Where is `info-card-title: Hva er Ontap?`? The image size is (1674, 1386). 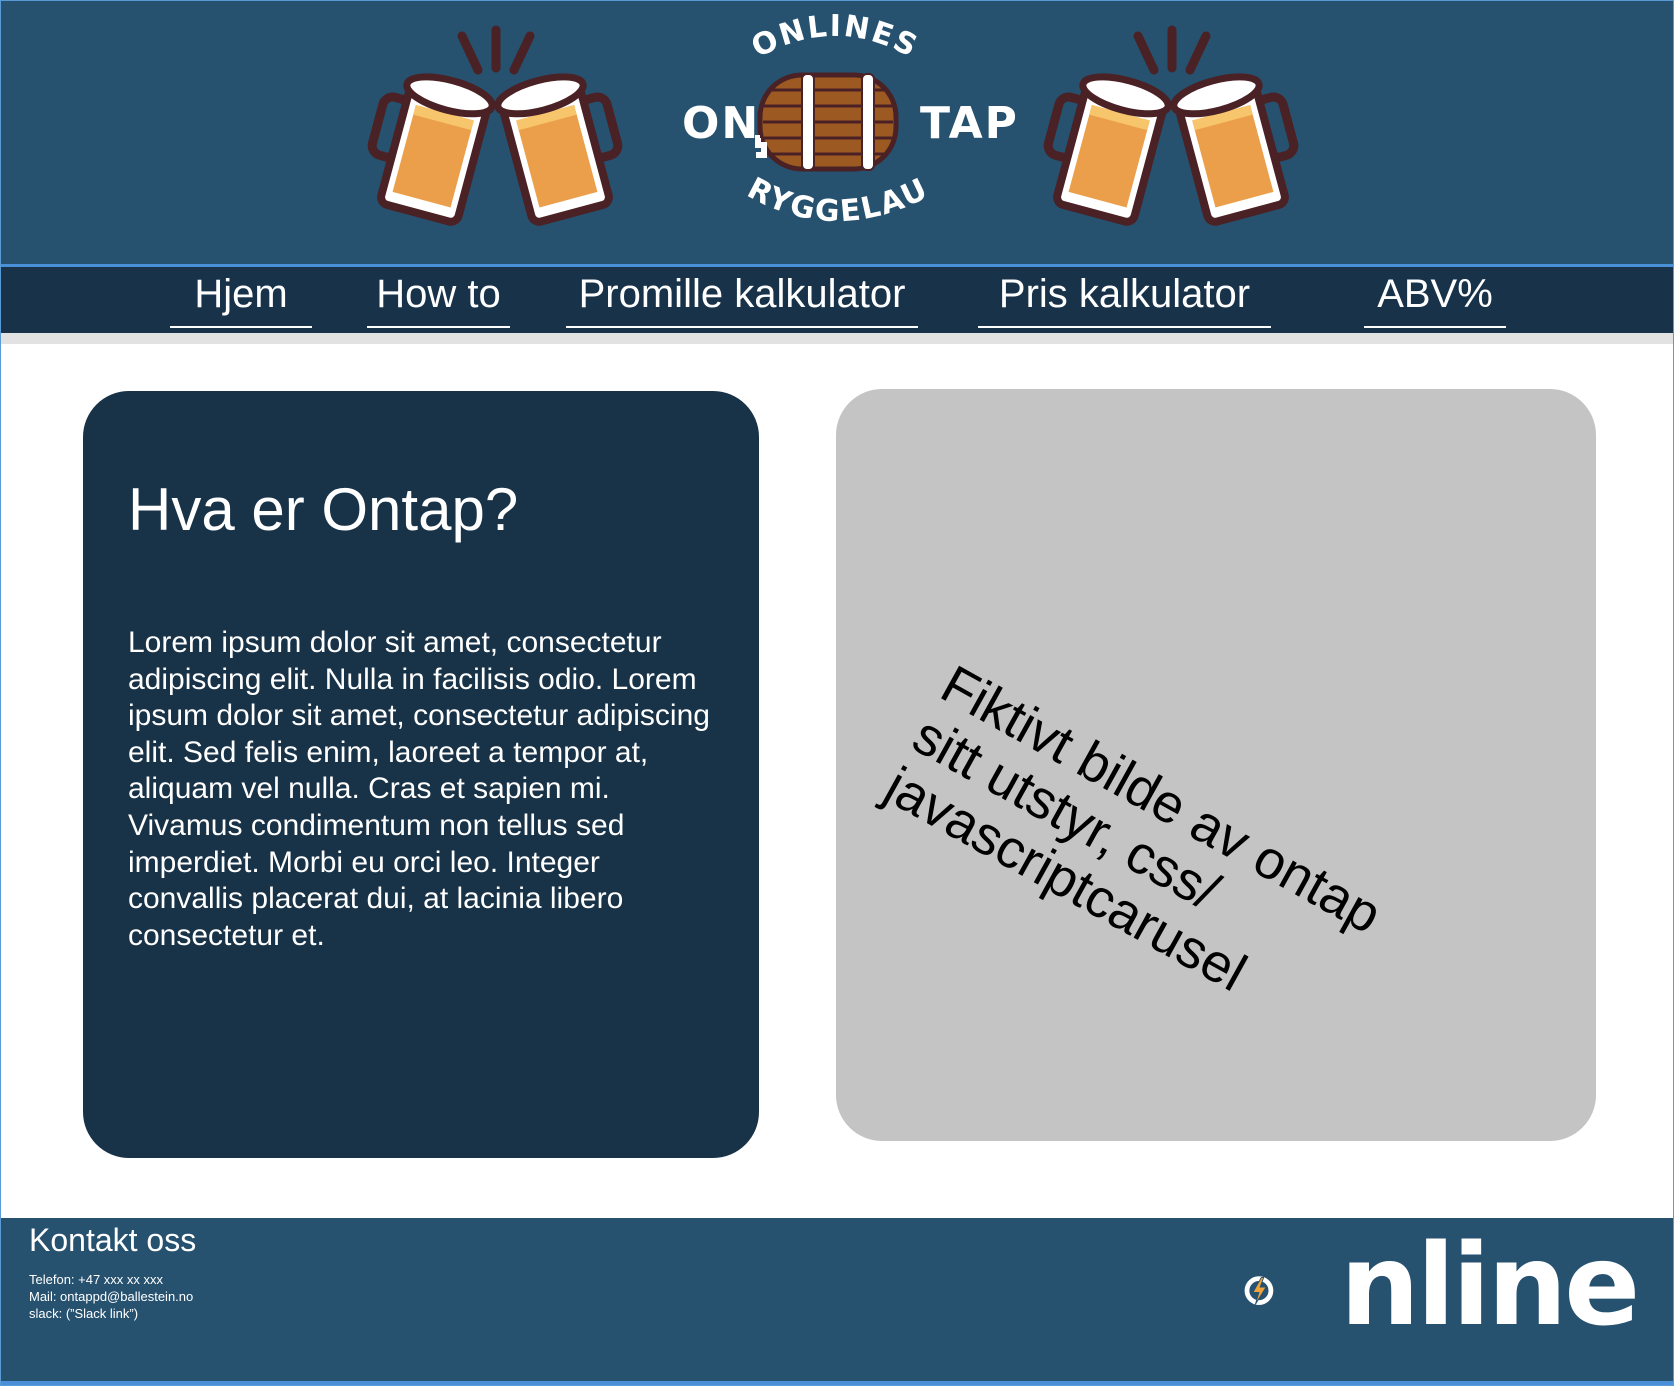 info-card-title: Hva er Ontap? is located at coordinates (323, 509).